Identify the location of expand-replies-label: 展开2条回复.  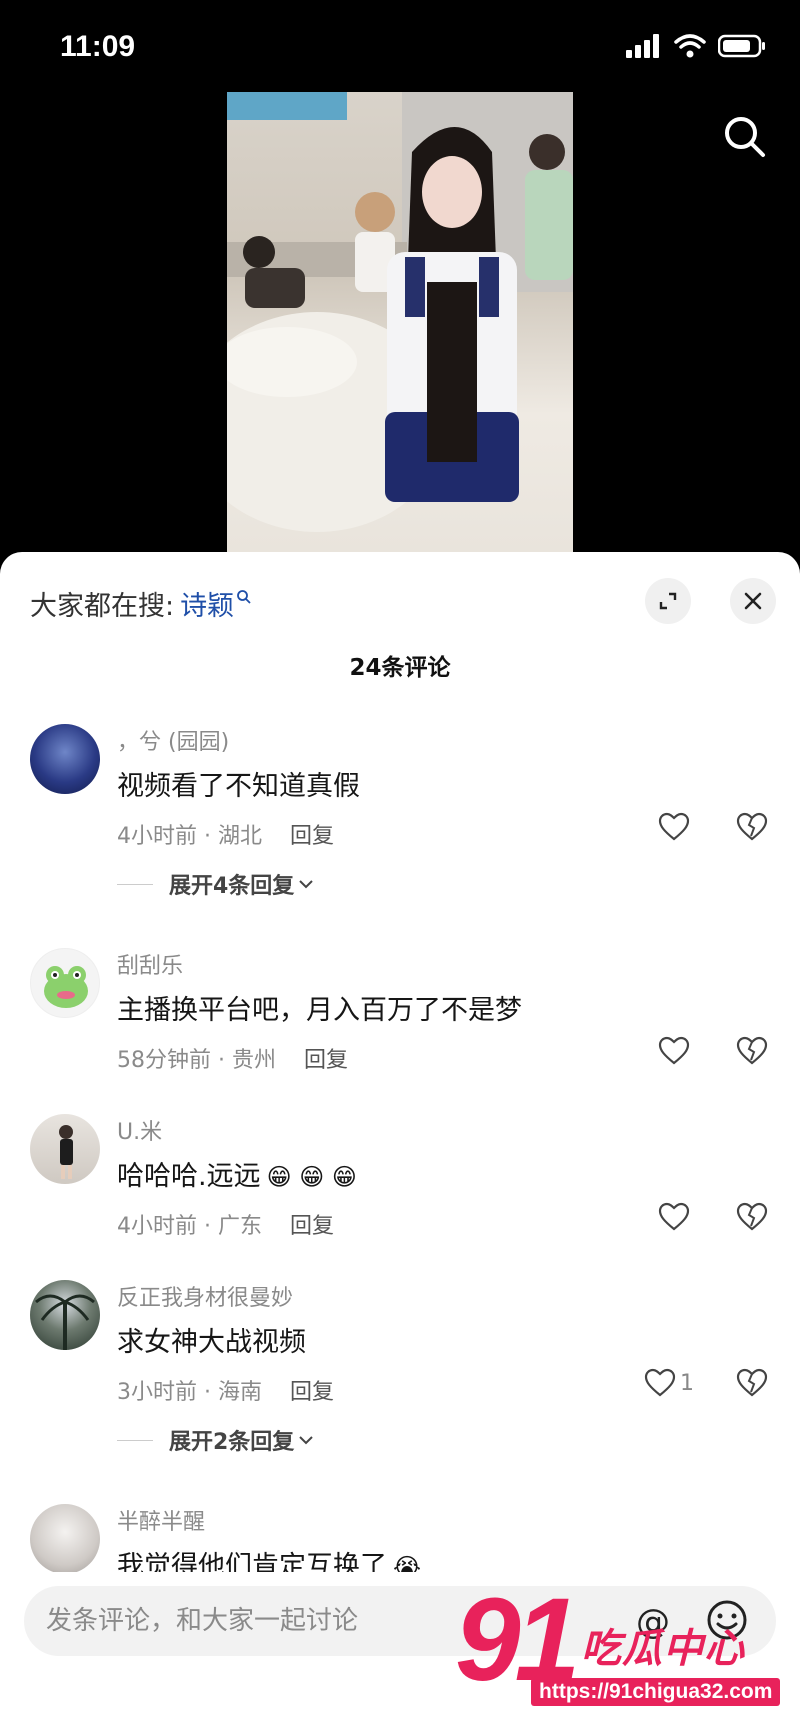
(232, 1442).